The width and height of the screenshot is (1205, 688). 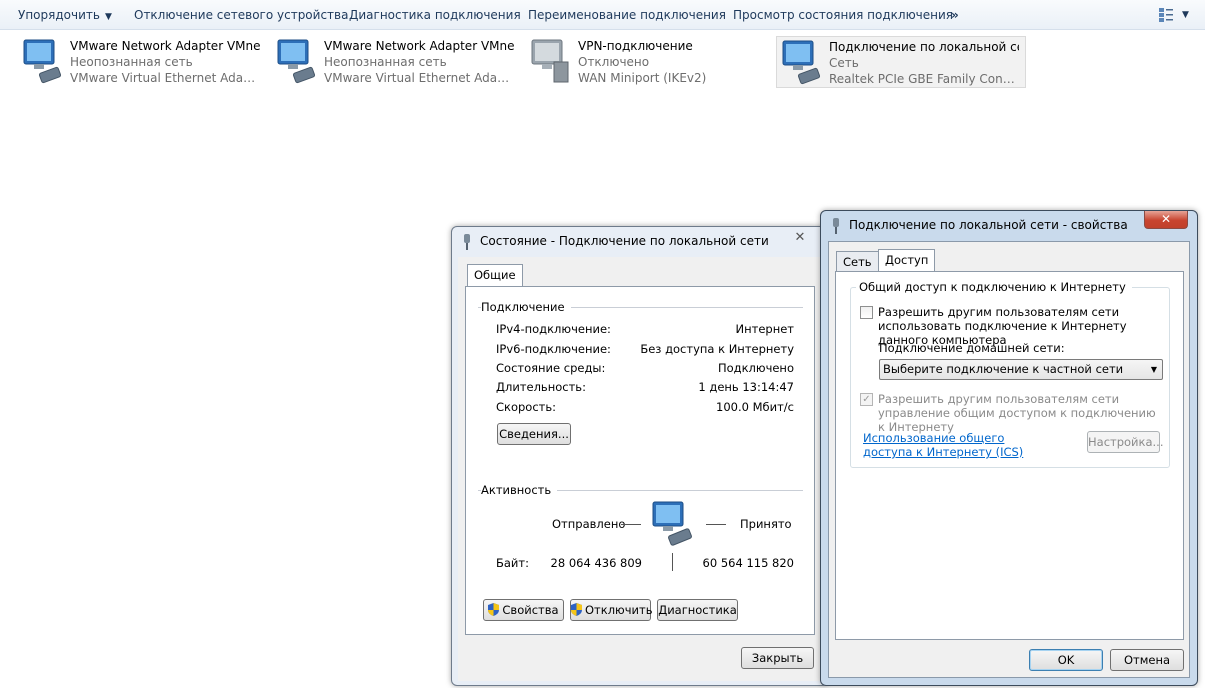 I want to click on connection-group-label: Подключение, so click(x=526, y=307).